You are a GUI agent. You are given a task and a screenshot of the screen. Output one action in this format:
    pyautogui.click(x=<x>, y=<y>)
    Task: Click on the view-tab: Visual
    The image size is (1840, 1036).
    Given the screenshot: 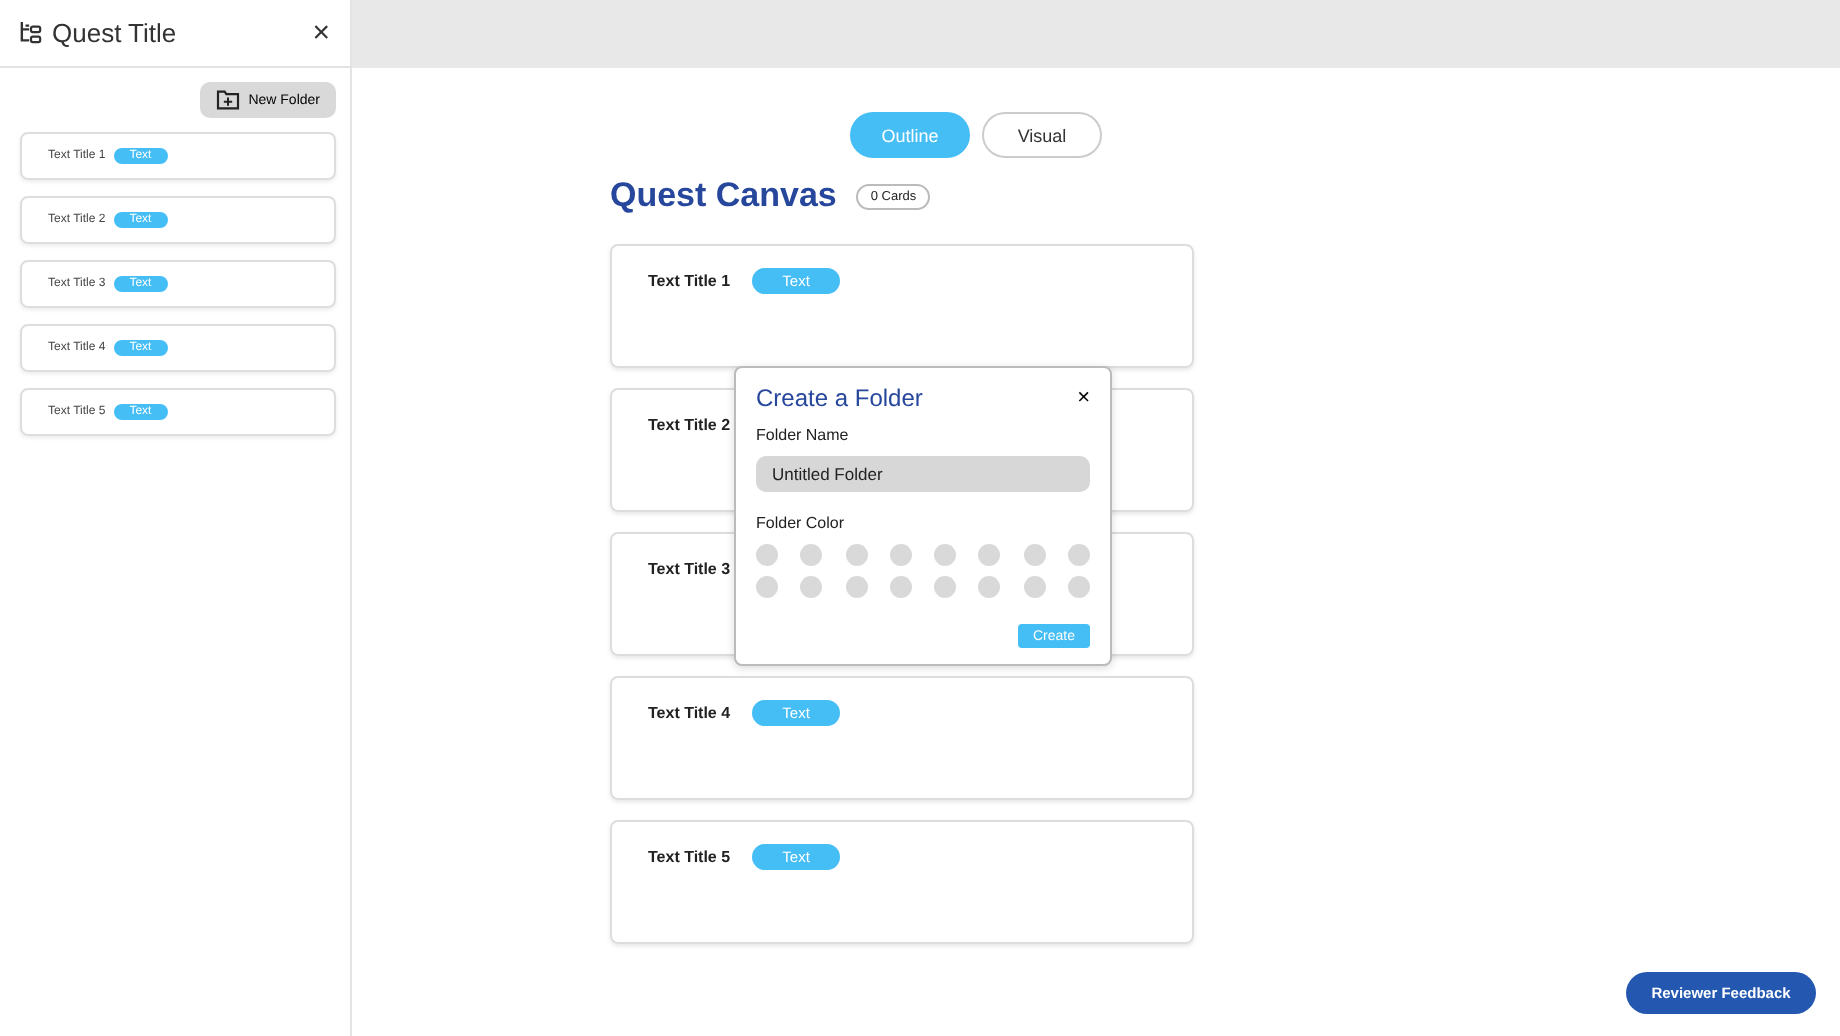 What is the action you would take?
    pyautogui.click(x=1042, y=135)
    